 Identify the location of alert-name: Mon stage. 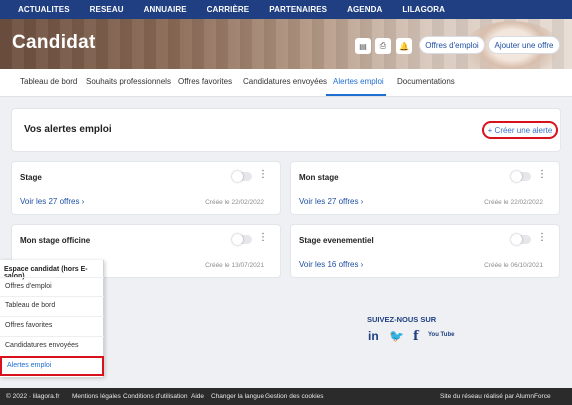
(319, 177).